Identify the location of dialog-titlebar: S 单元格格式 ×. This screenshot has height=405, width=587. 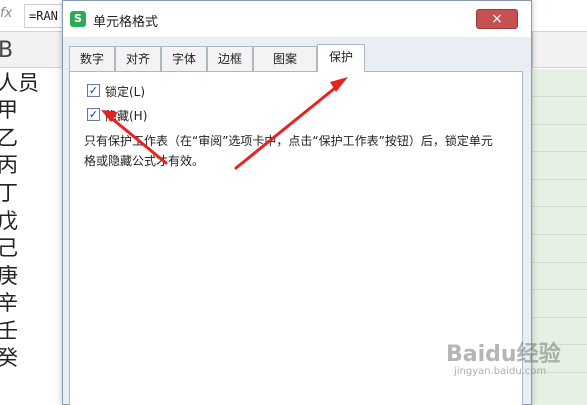
(297, 19).